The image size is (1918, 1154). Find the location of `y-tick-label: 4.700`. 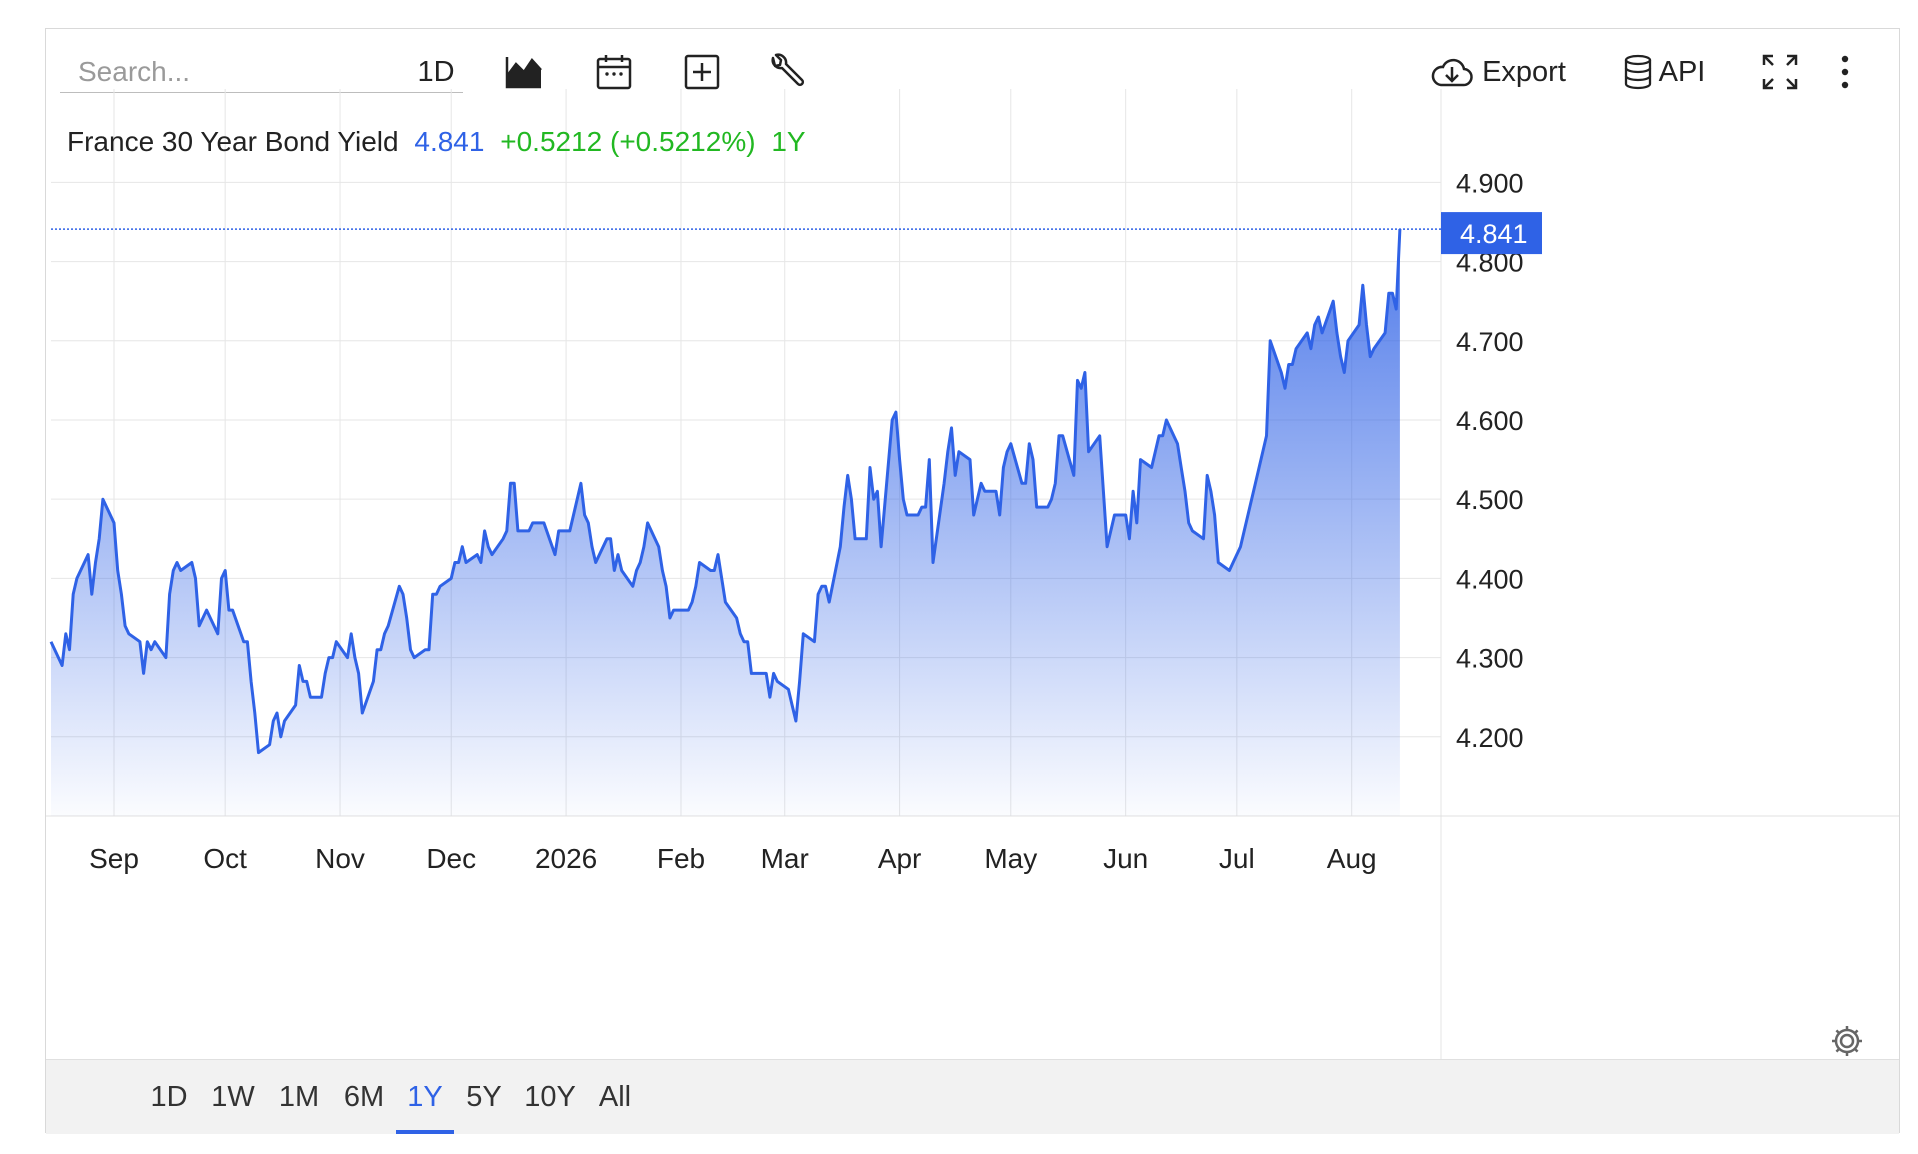

y-tick-label: 4.700 is located at coordinates (1490, 342).